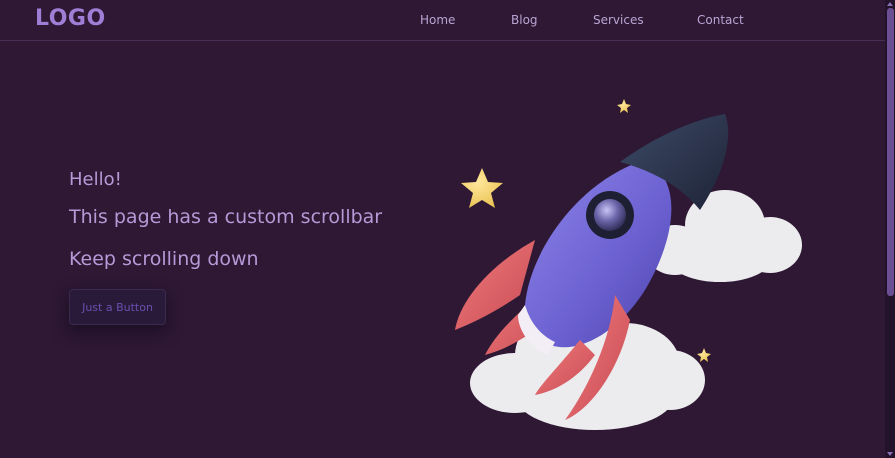 Image resolution: width=895 pixels, height=458 pixels. What do you see at coordinates (70, 18) in the screenshot?
I see `logo: LOGO` at bounding box center [70, 18].